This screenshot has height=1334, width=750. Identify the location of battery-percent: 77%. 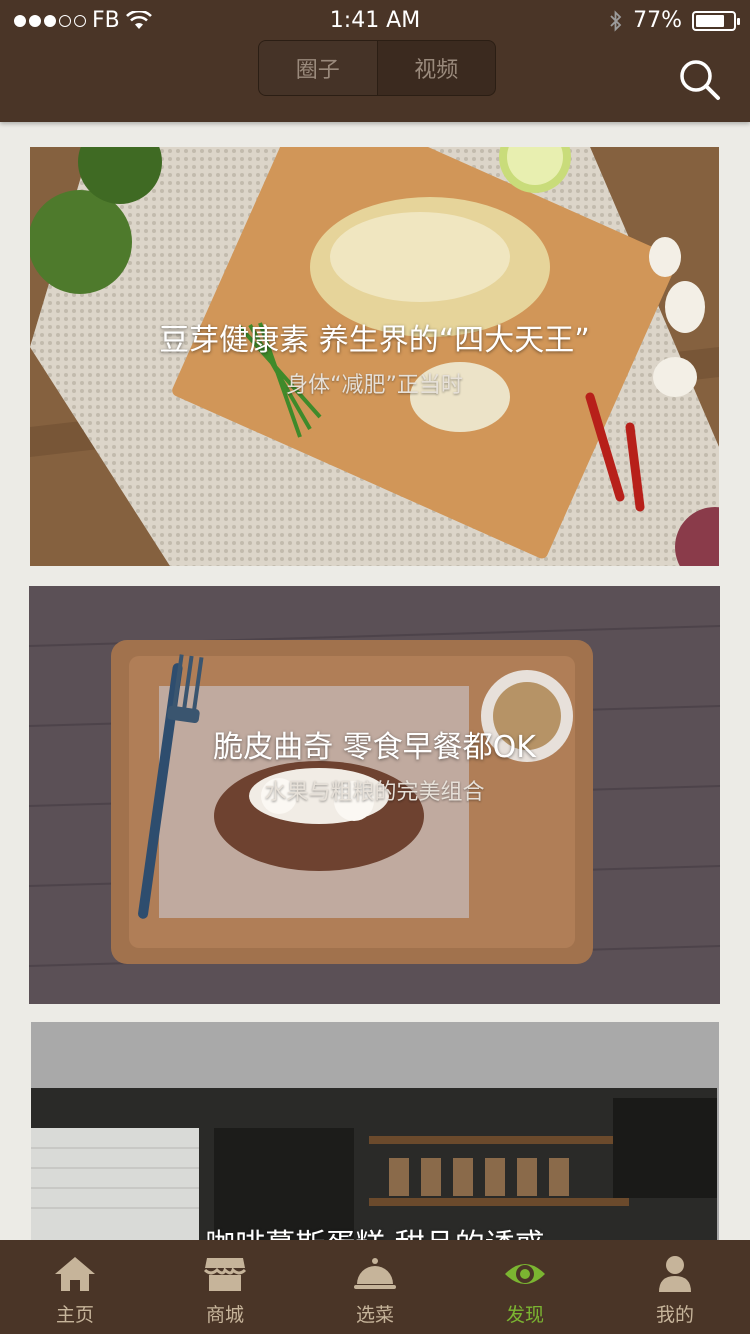
(657, 20).